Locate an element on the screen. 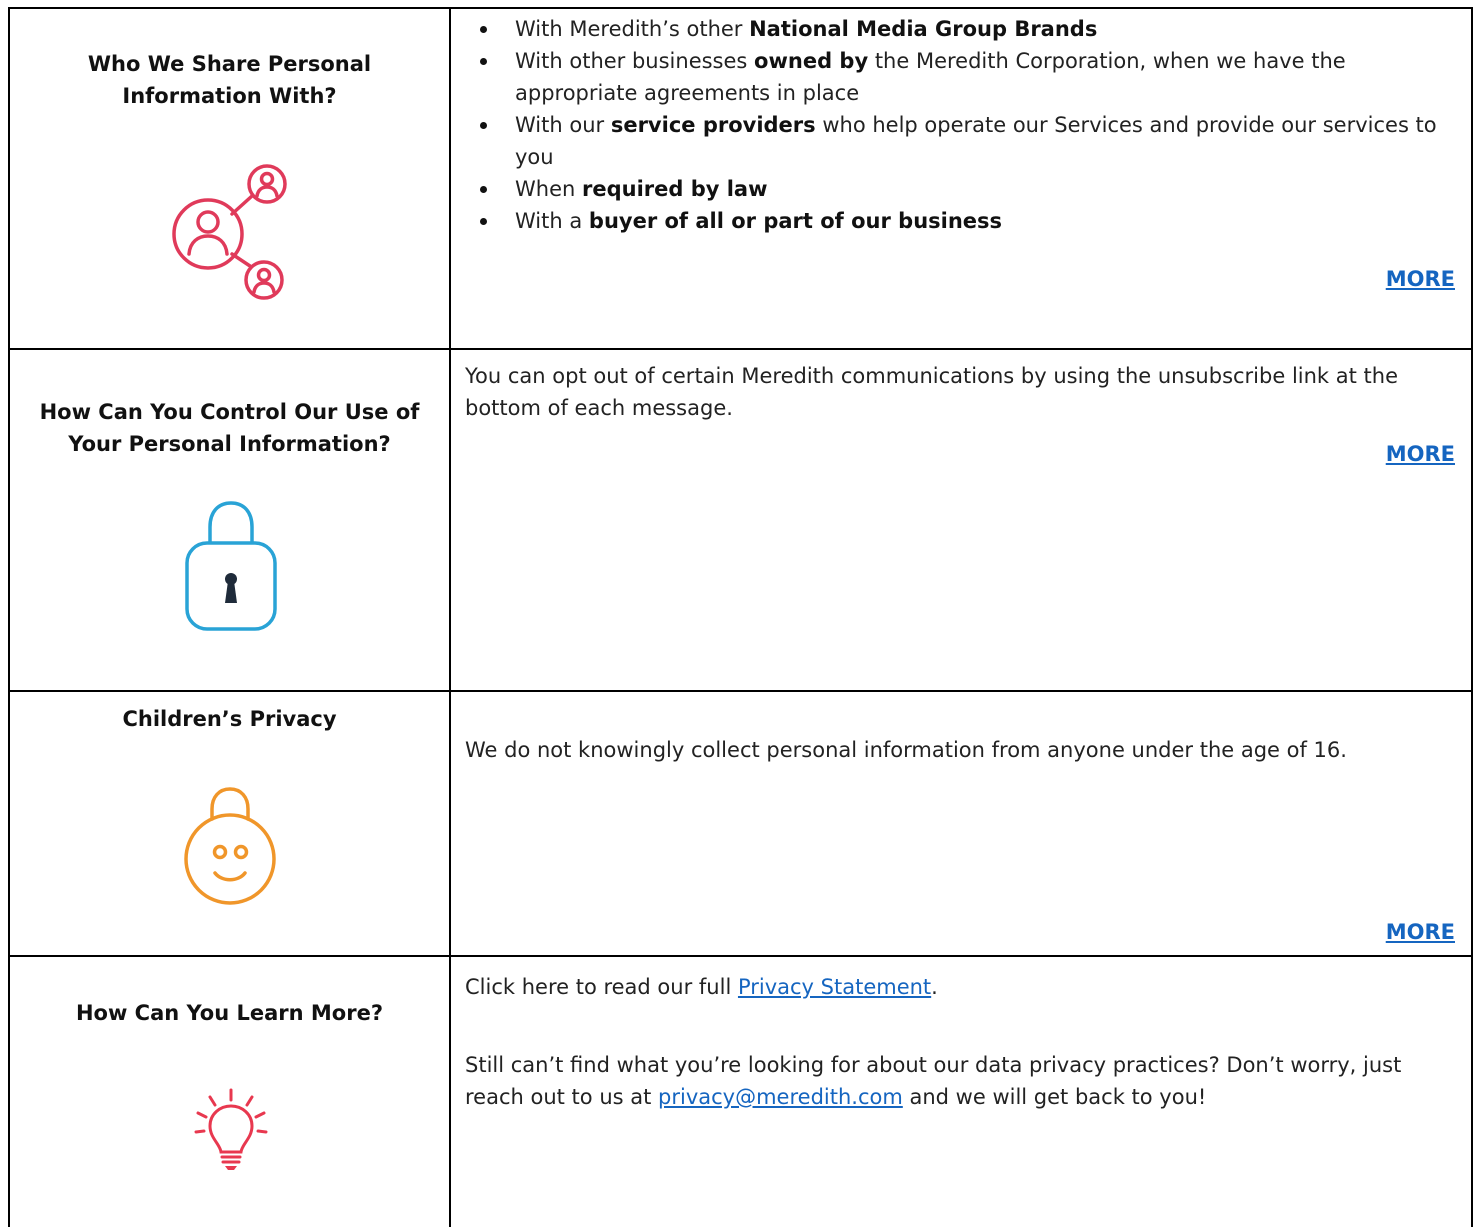 The image size is (1476, 1227). children-heading-line1: Children’s Privacy is located at coordinates (229, 719).